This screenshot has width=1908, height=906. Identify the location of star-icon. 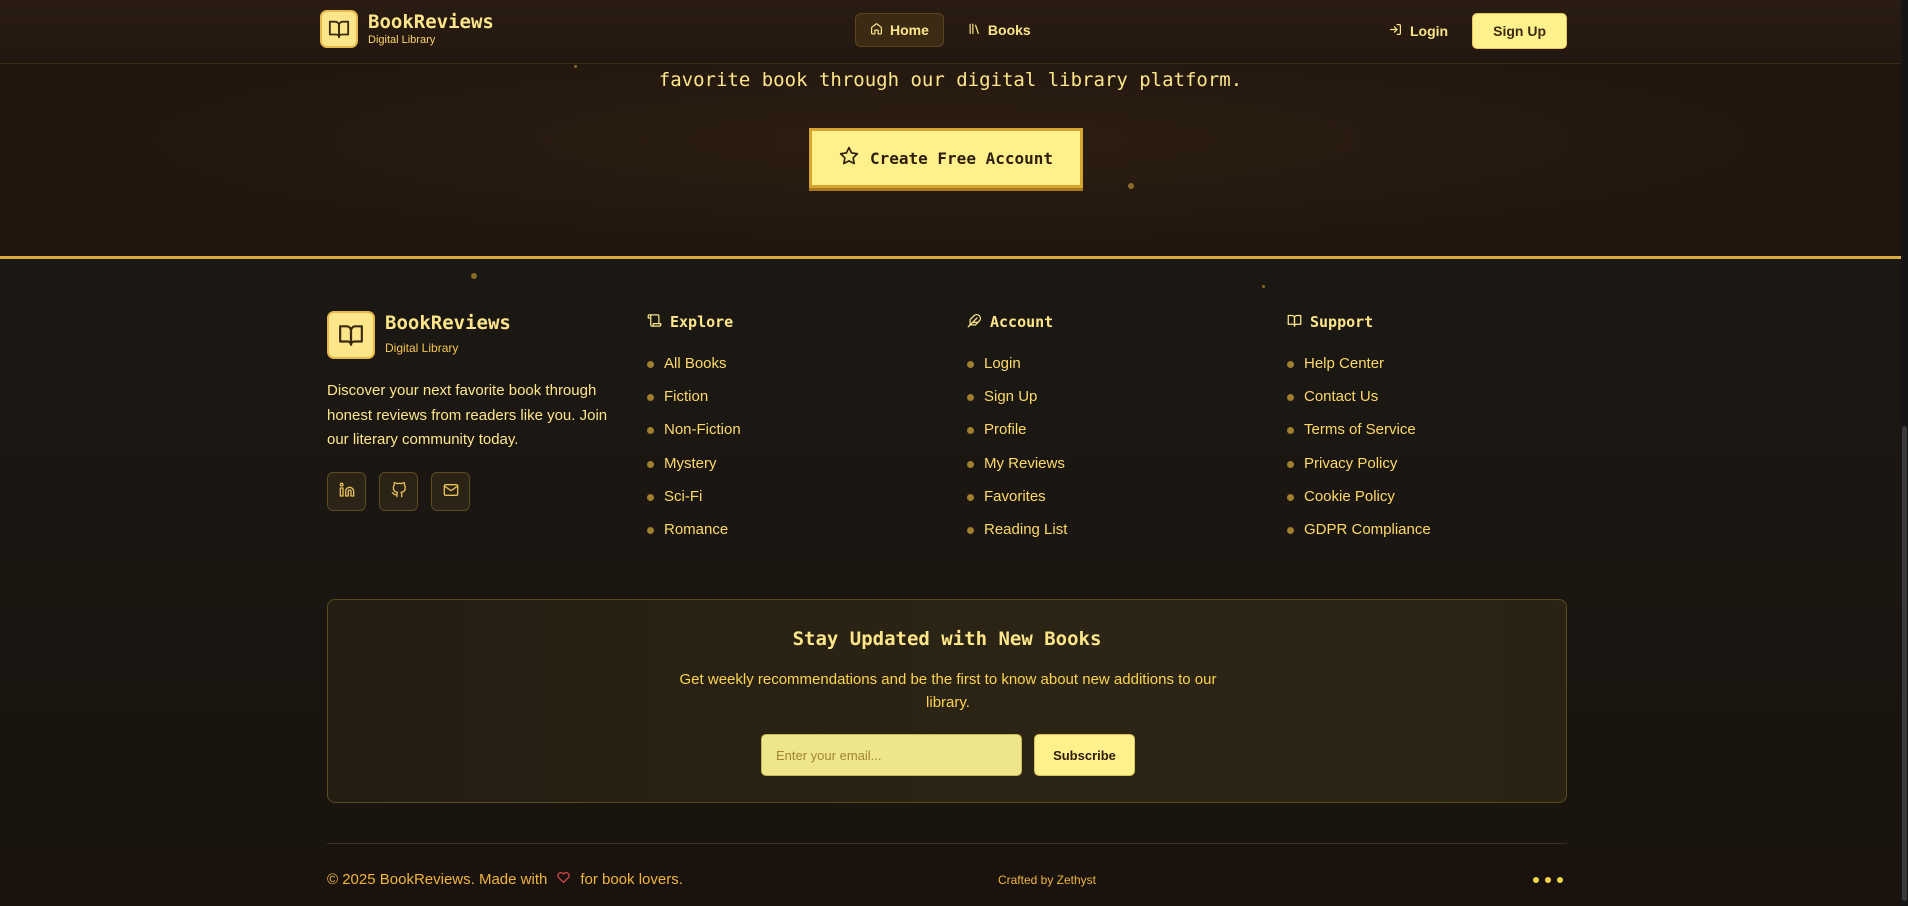
(849, 158).